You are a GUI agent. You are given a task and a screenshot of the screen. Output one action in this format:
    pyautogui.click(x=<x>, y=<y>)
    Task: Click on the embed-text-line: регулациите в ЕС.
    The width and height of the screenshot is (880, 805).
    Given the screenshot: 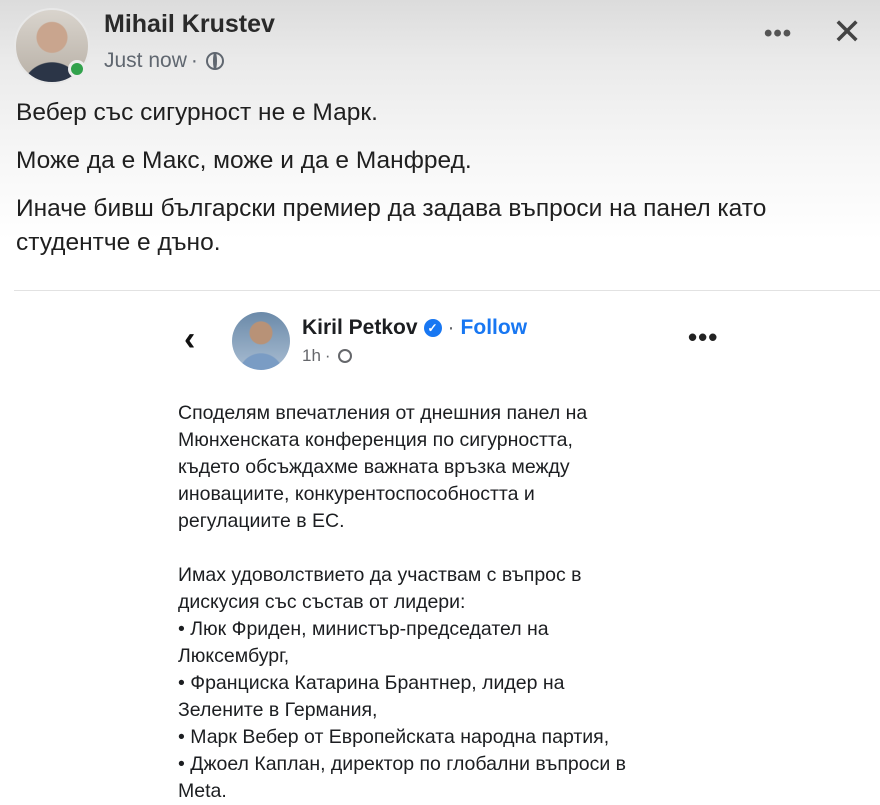 What is the action you would take?
    pyautogui.click(x=261, y=521)
    